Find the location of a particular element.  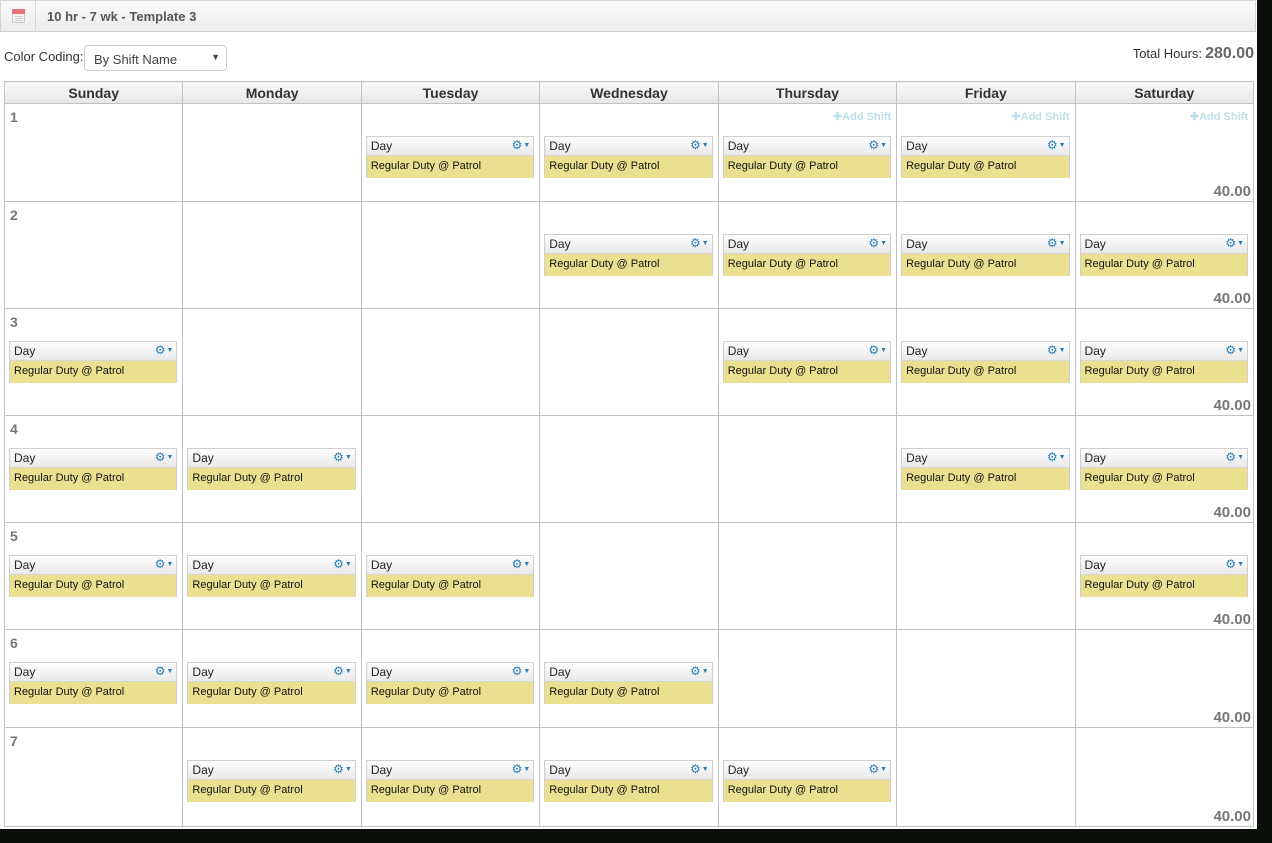

day-cell: 6 Day ⚙▼ Regular Duty @ Patrol is located at coordinates (93, 678).